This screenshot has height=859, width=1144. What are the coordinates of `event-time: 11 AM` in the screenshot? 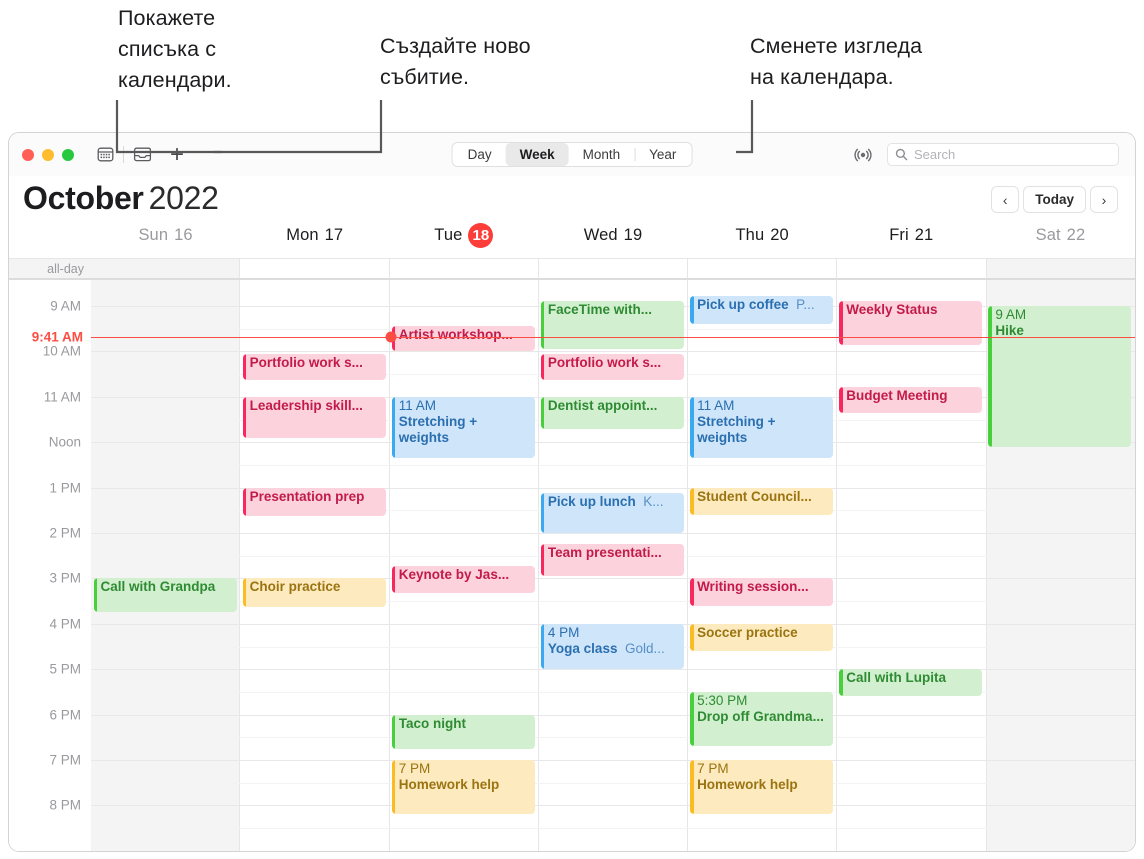 It's located at (417, 405).